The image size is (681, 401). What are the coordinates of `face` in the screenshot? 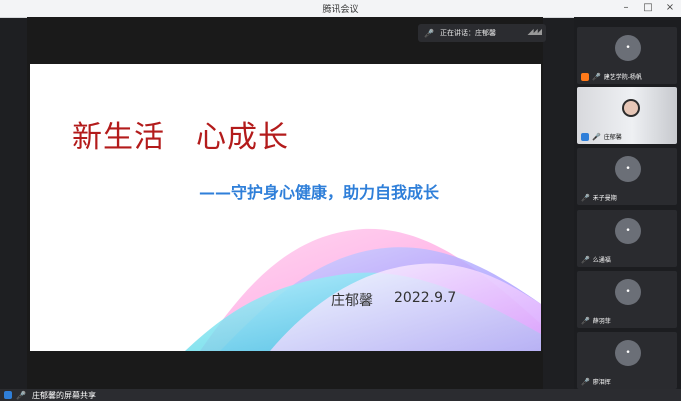 It's located at (631, 108).